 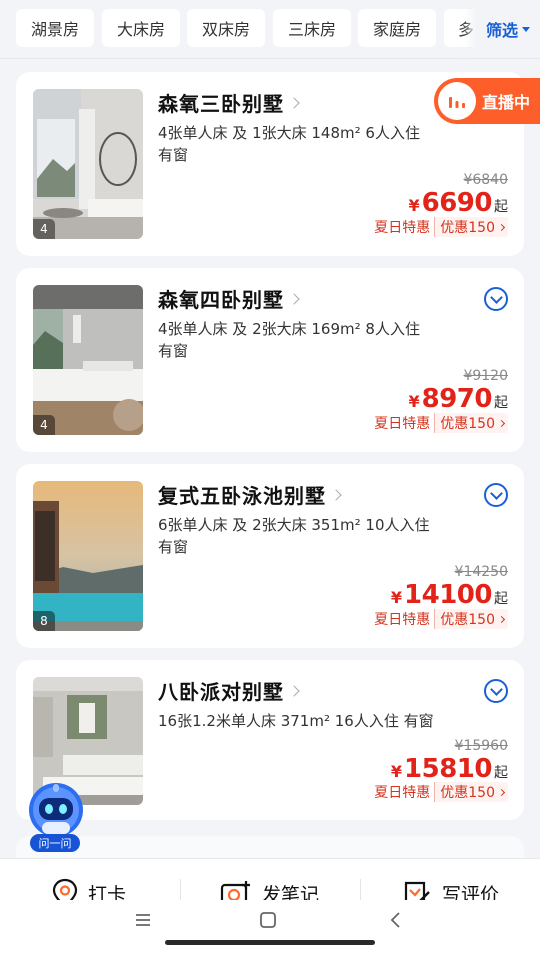 I want to click on room-title: 森氧四卧别墅, so click(x=221, y=300).